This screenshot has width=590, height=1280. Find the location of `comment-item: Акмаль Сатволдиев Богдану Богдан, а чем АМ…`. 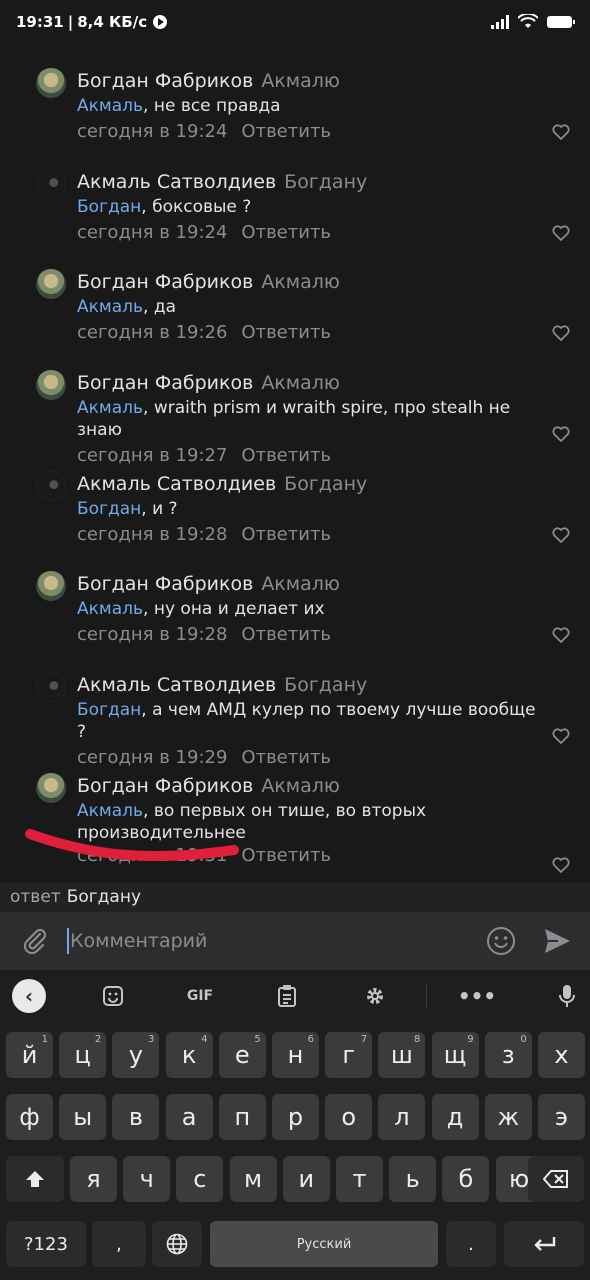

comment-item: Акмаль Сатволдиев Богдану Богдан, а чем АМ… is located at coordinates (295, 714).